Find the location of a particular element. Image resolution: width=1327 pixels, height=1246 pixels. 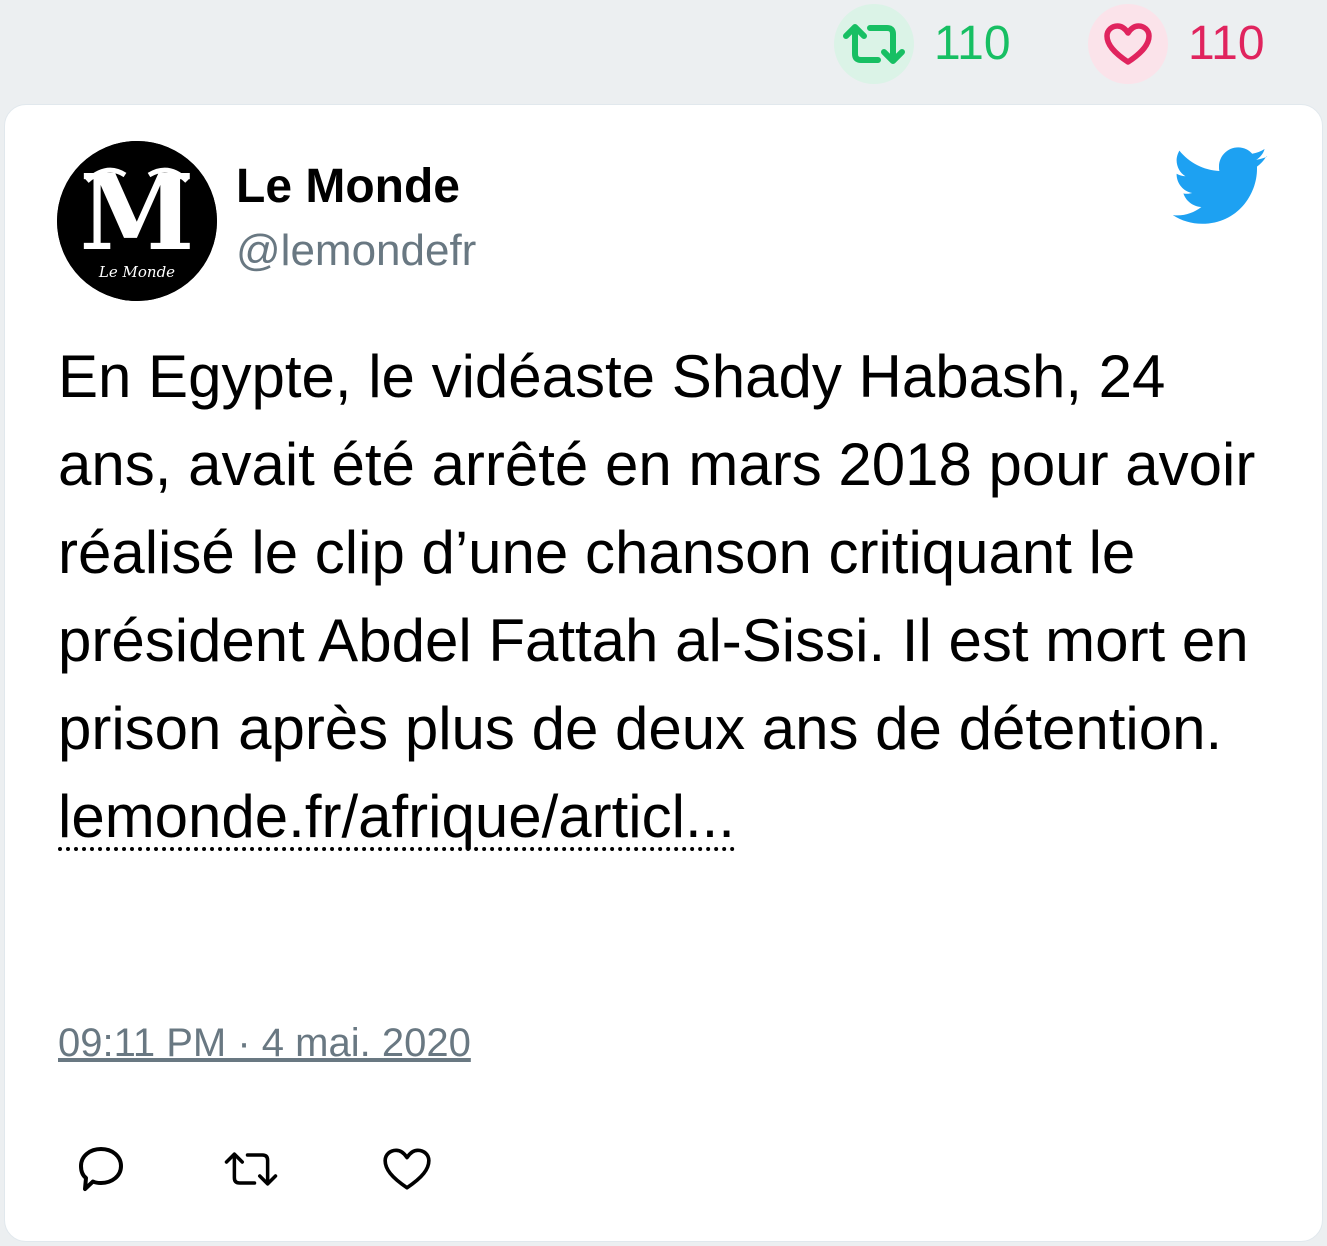

author-handle: @lemondefr is located at coordinates (356, 251).